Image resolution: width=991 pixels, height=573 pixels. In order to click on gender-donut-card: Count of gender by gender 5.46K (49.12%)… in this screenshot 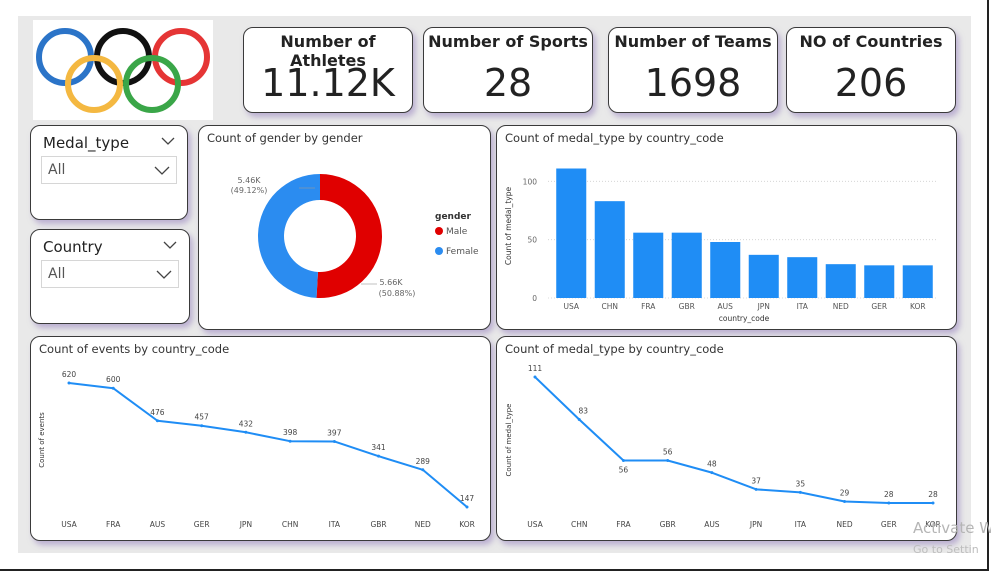, I will do `click(344, 227)`.